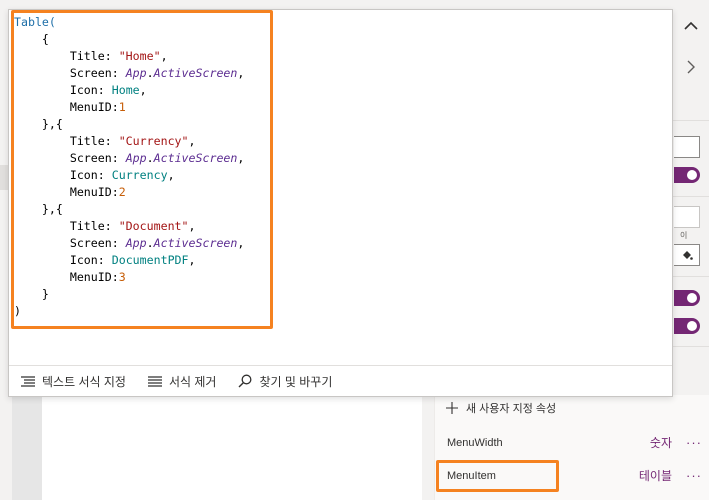 The width and height of the screenshot is (709, 500). Describe the element at coordinates (574, 442) in the screenshot. I see `custom-property-row: MenuWidth 숫자 ···` at that location.